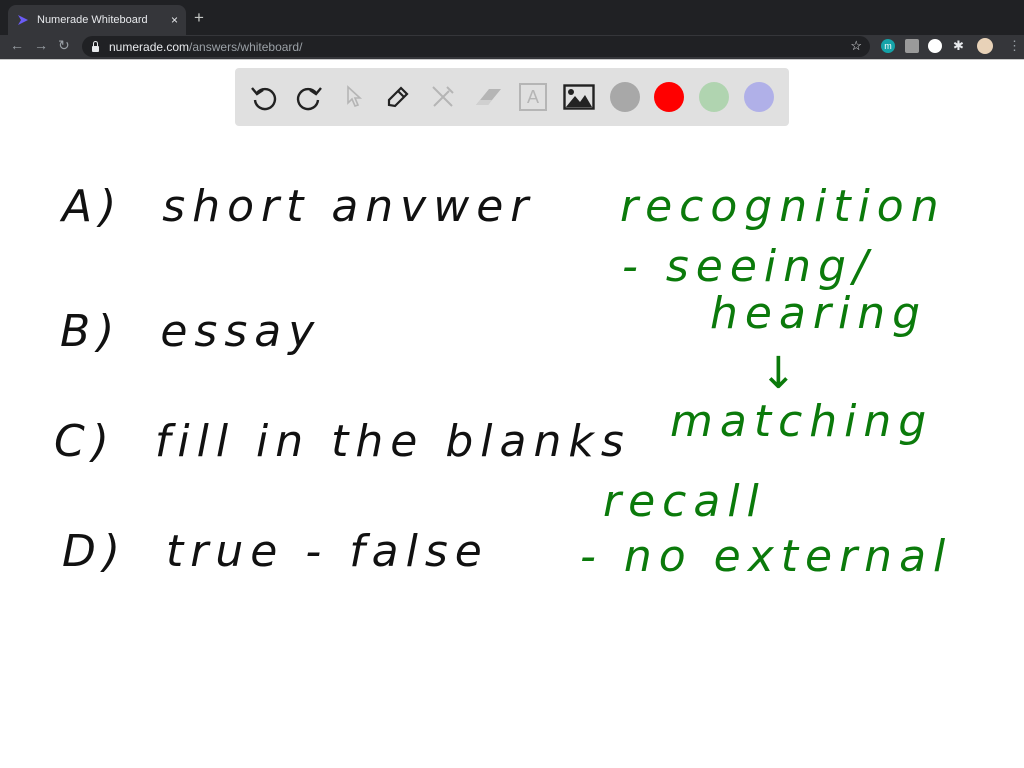 This screenshot has width=1024, height=768. What do you see at coordinates (95, 551) in the screenshot?
I see `option-d-label: D)` at bounding box center [95, 551].